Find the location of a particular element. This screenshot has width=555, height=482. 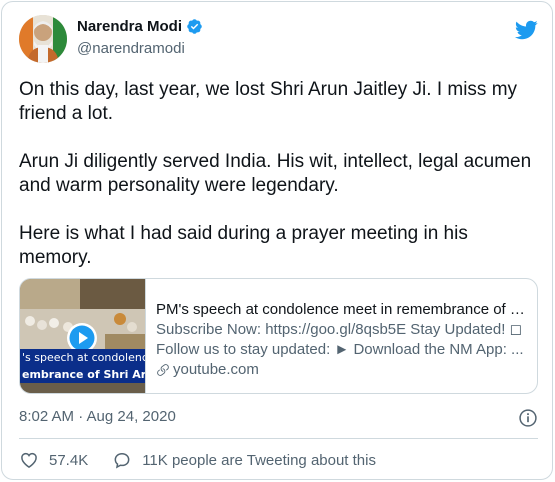

avatar is located at coordinates (43, 39).